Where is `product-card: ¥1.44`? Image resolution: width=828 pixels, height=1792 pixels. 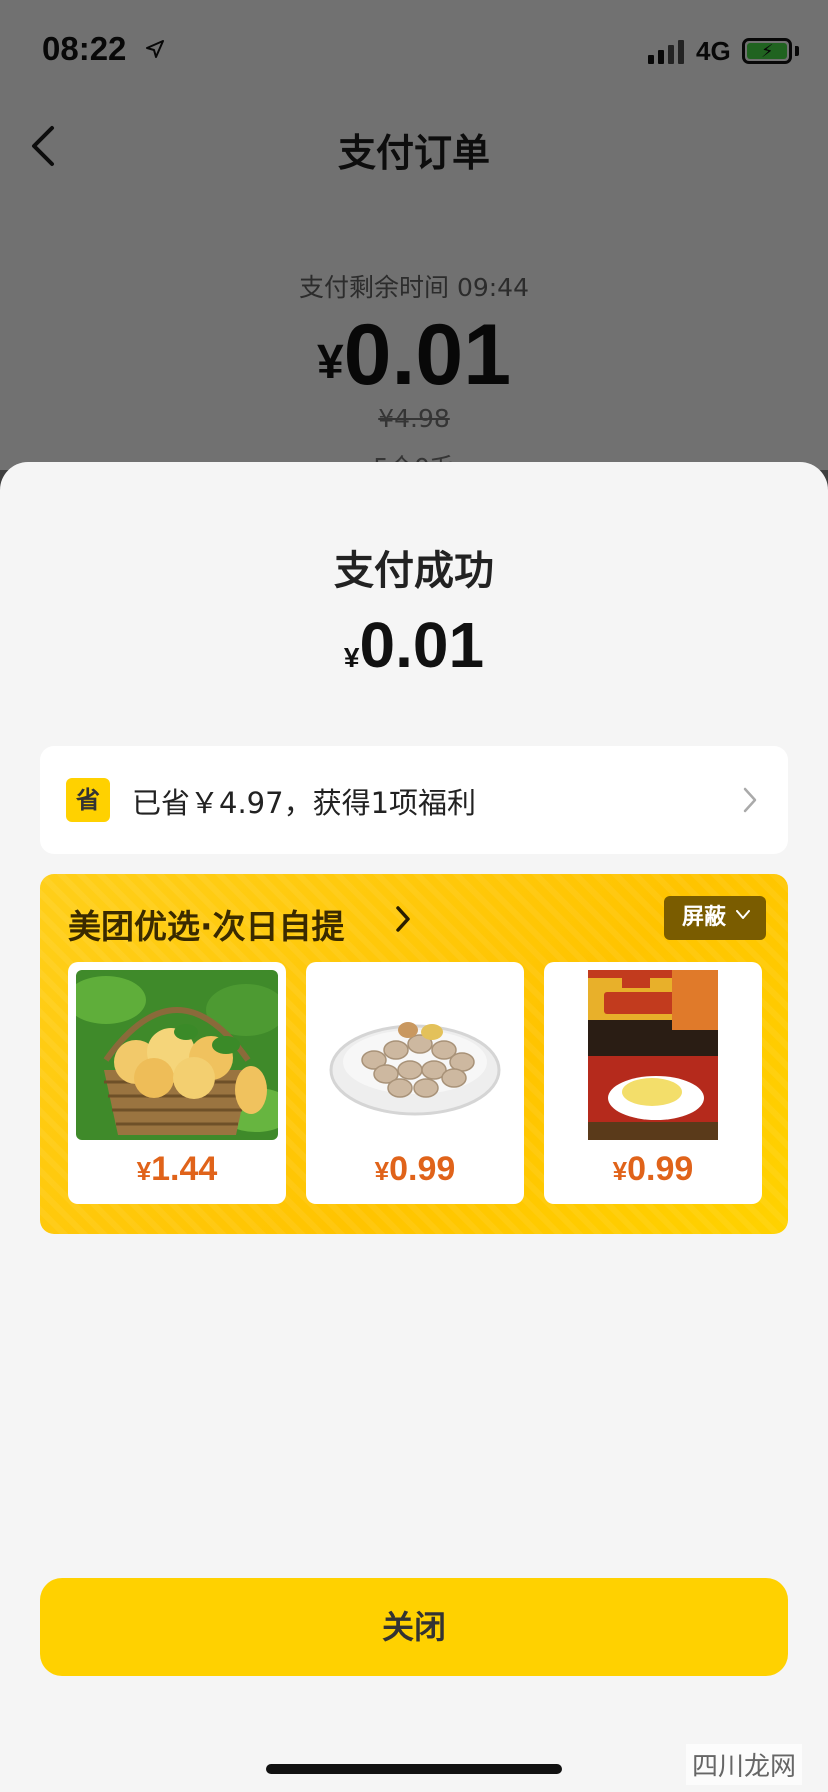 product-card: ¥1.44 is located at coordinates (177, 1083).